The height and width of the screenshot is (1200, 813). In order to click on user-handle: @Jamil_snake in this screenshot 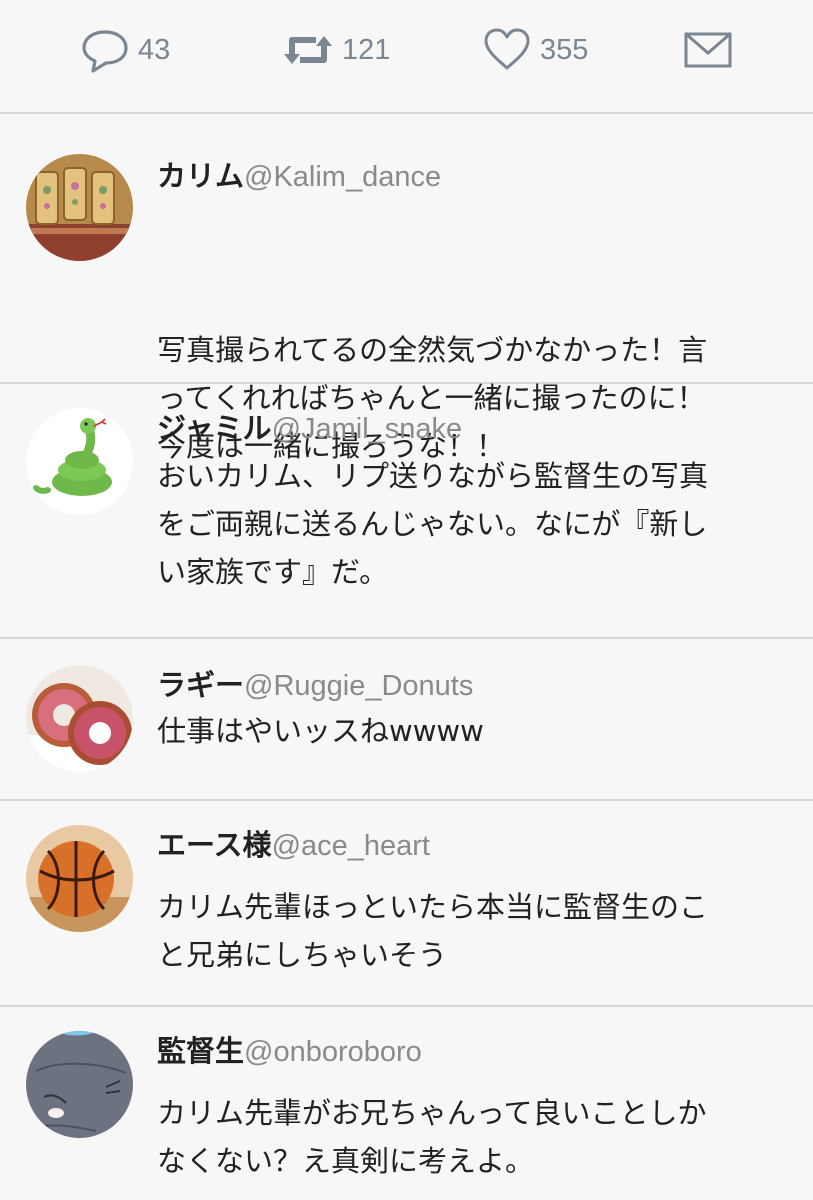, I will do `click(367, 429)`.